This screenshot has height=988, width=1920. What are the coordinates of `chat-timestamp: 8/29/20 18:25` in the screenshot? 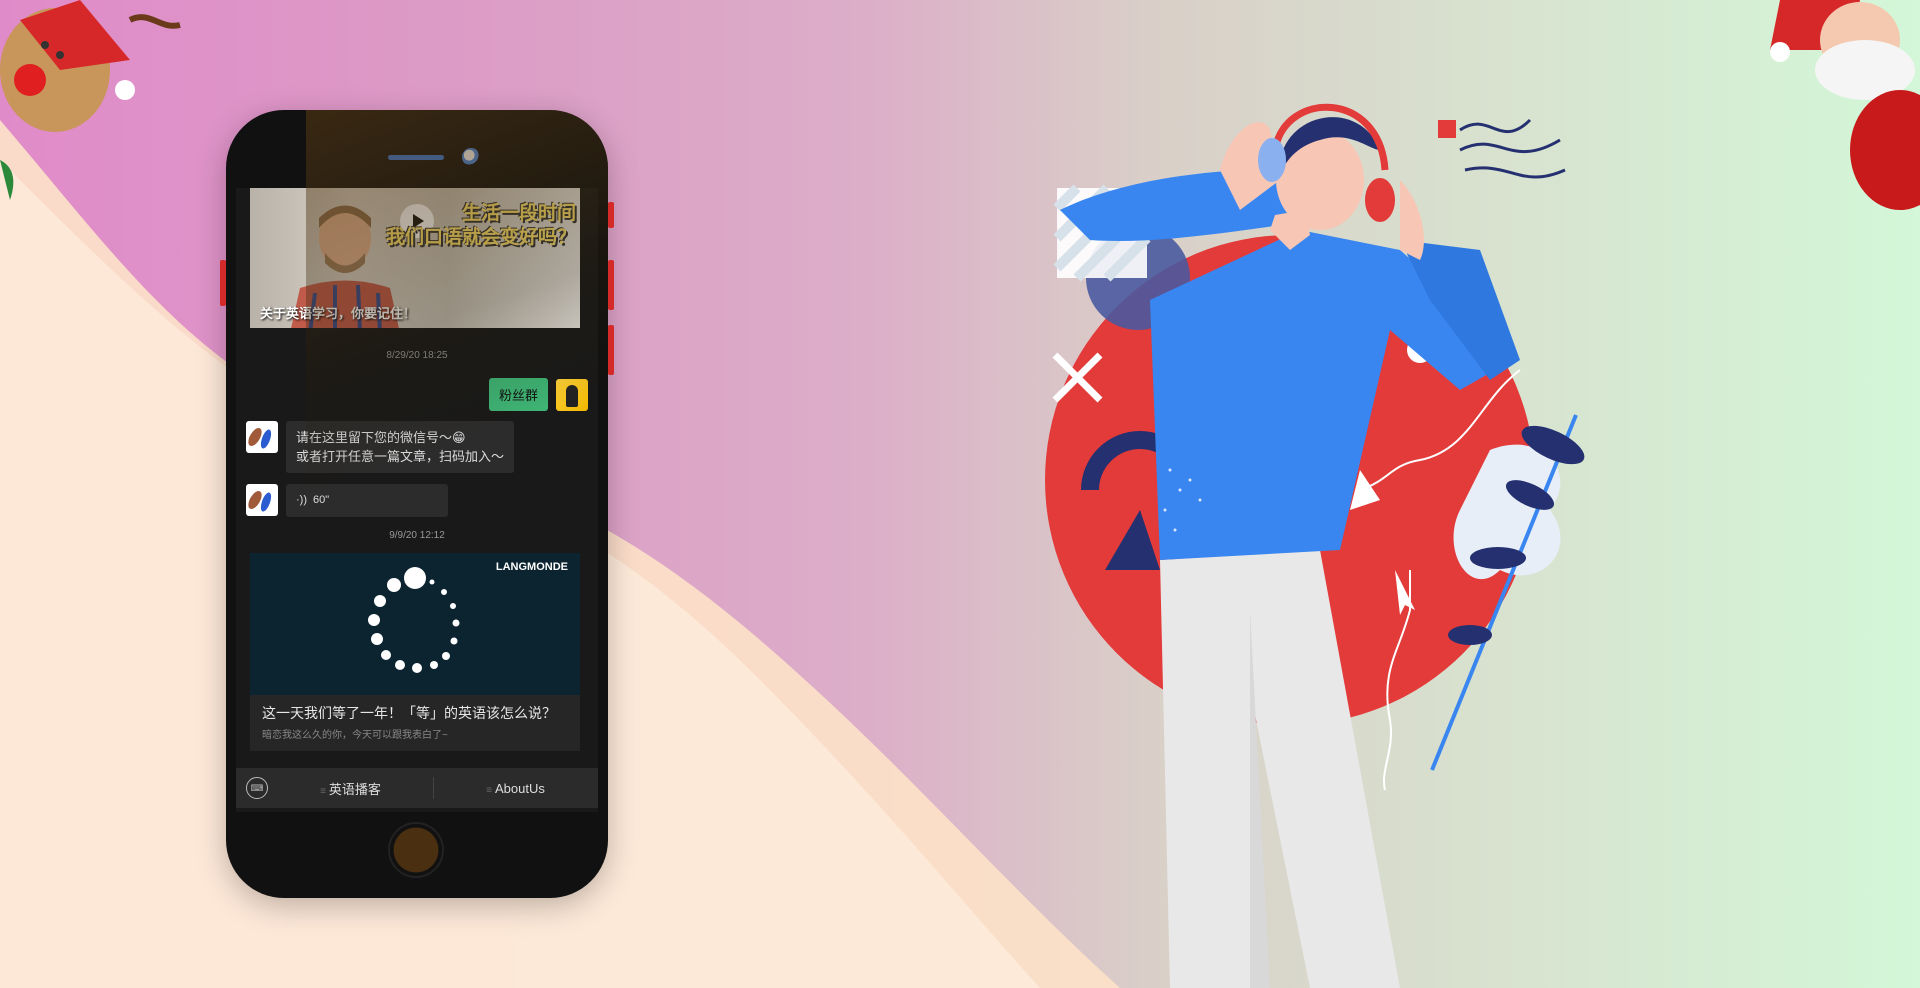 It's located at (417, 355).